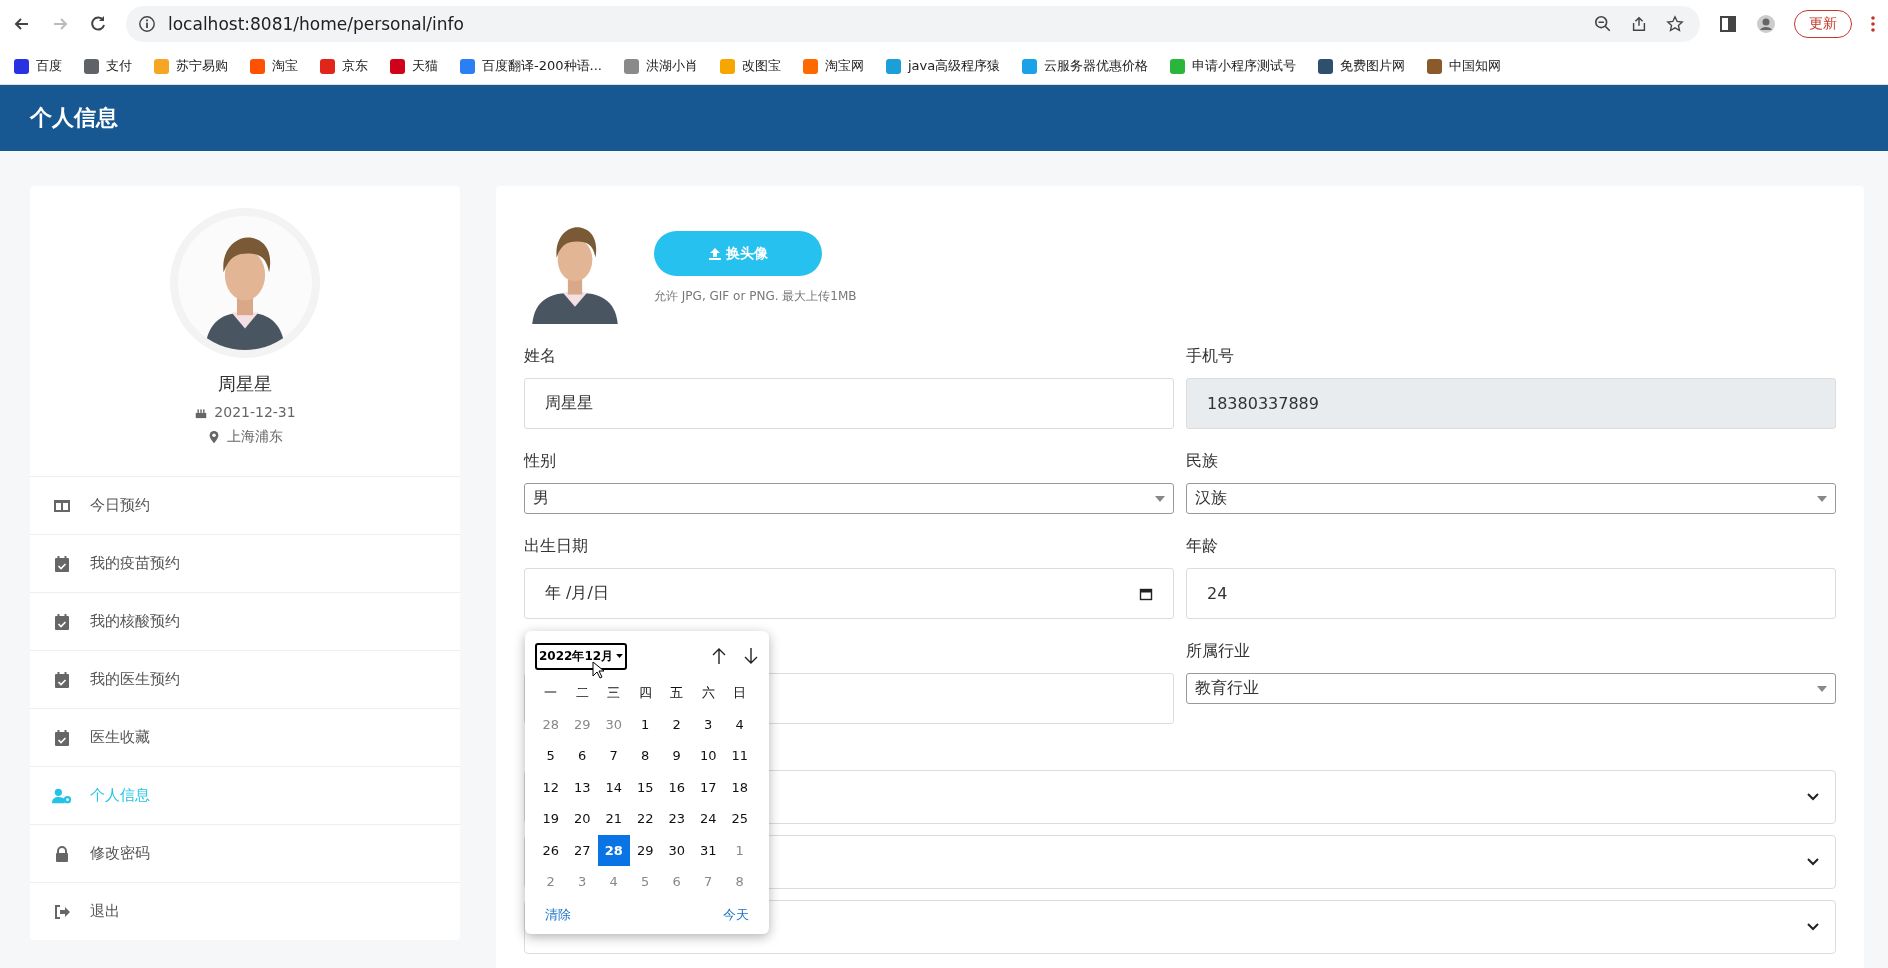 This screenshot has width=1888, height=968. Describe the element at coordinates (849, 403) in the screenshot. I see `input-field: 周星星` at that location.